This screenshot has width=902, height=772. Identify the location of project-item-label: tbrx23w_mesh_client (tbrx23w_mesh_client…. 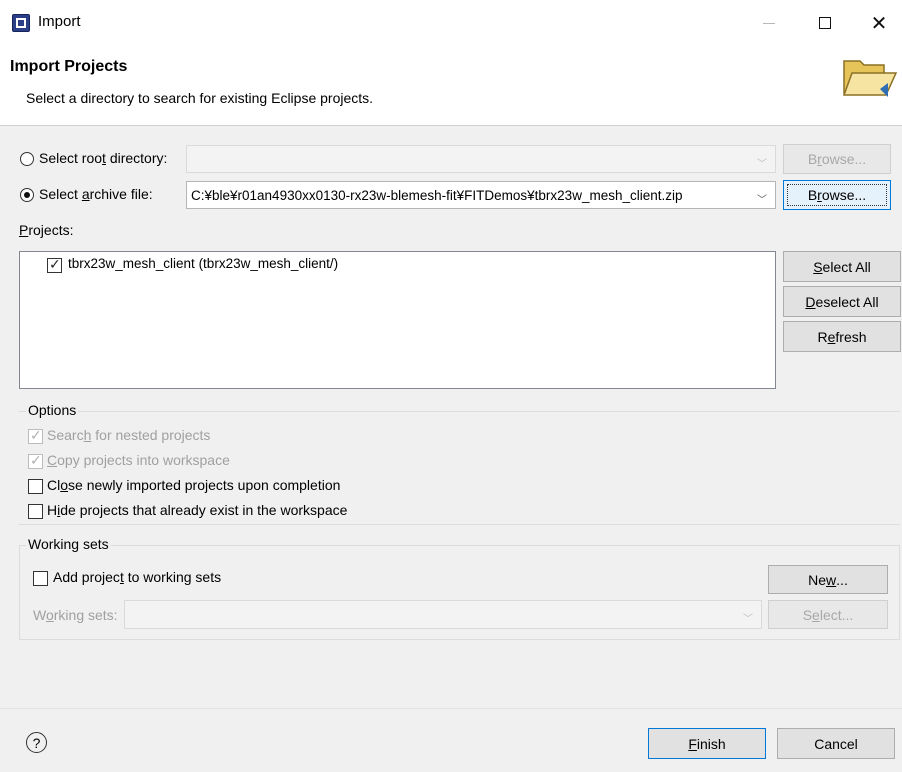
(203, 263).